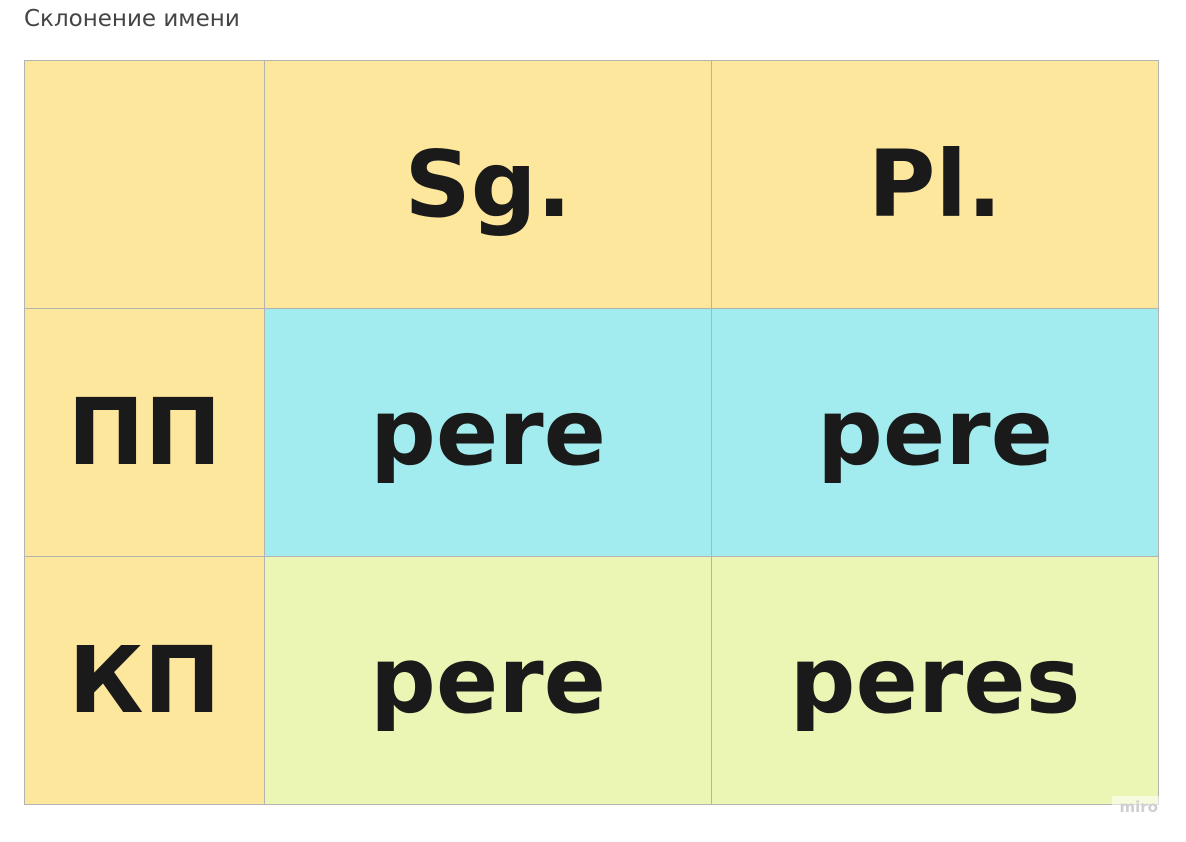  I want to click on cell-pp-singular: pere, so click(488, 432).